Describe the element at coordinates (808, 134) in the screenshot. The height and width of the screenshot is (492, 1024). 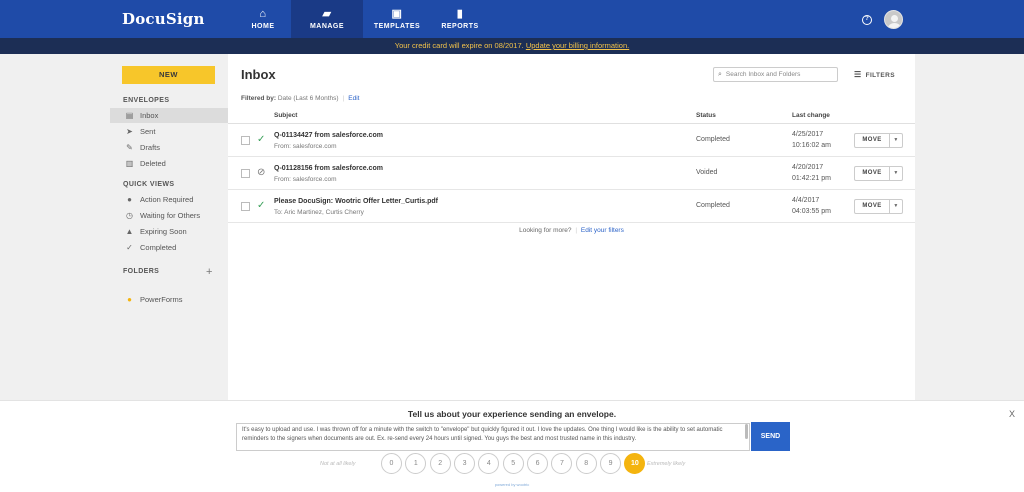
I see `last-change-date: 4/25/2017` at that location.